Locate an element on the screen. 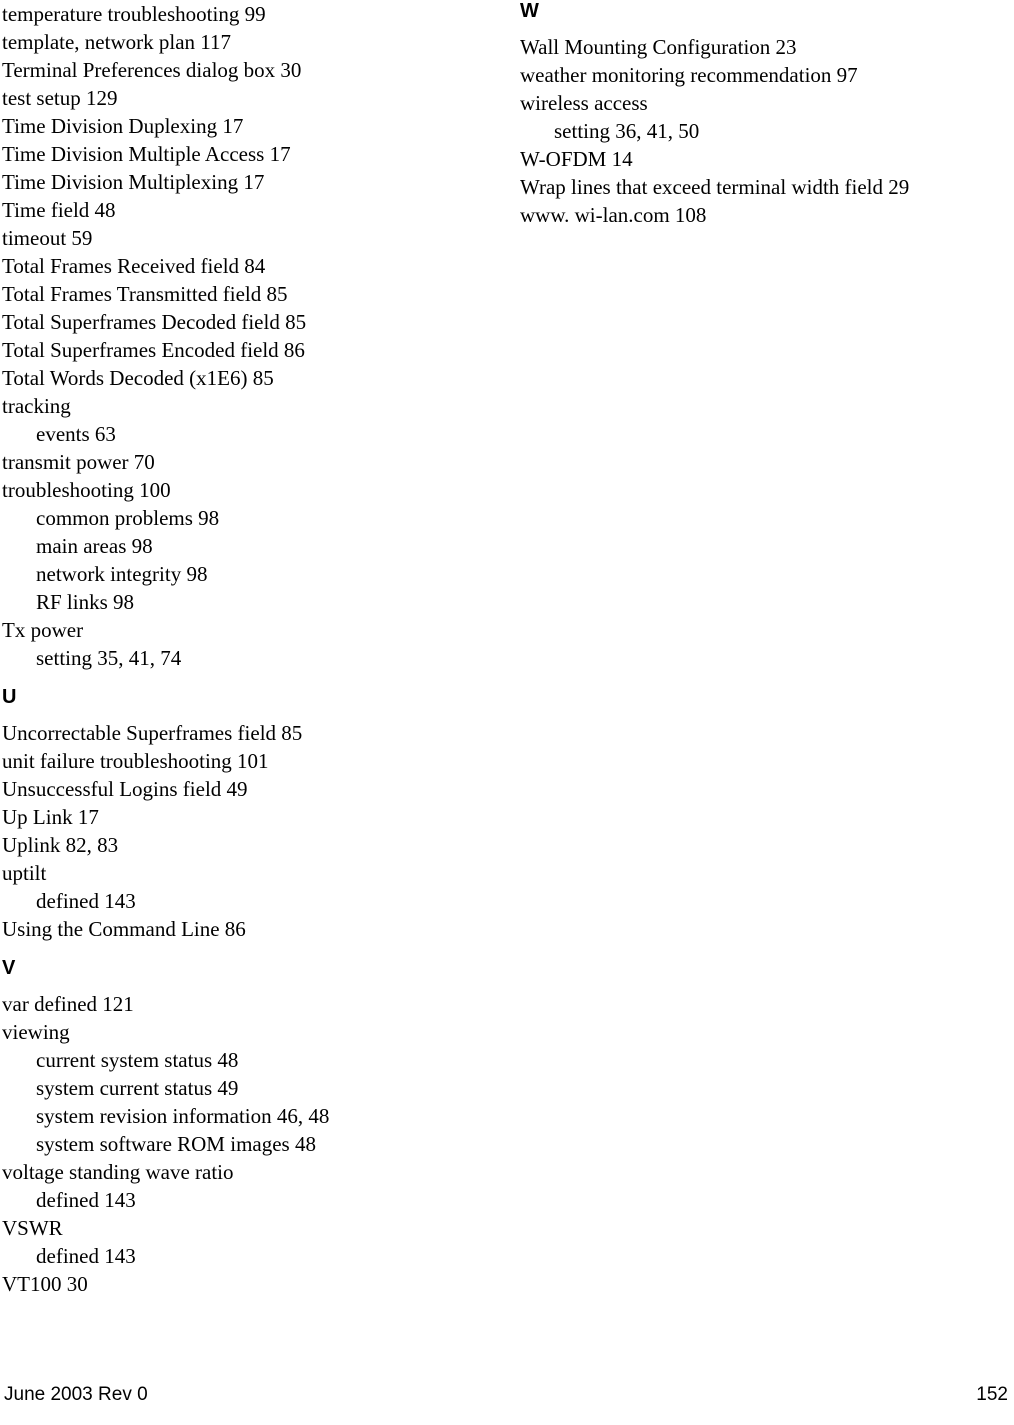  index-entry: Using the Command Line 86 is located at coordinates (124, 929).